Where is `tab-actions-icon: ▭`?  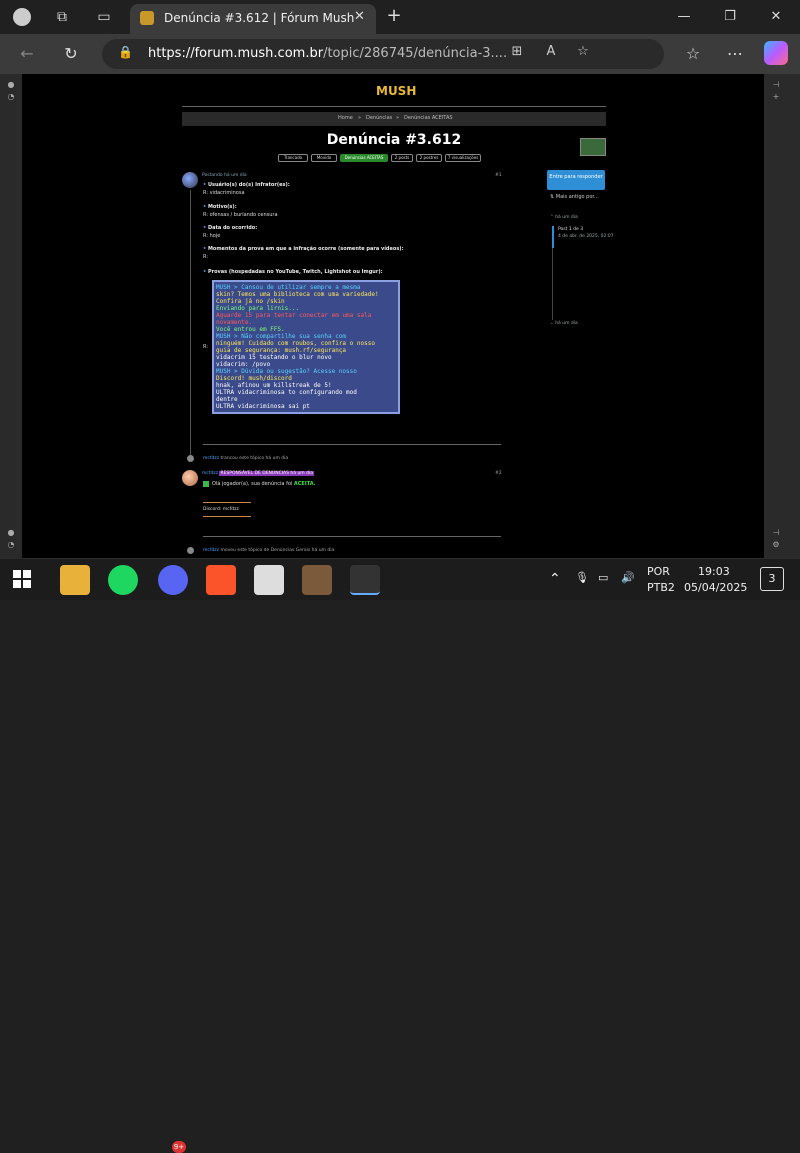 tab-actions-icon: ▭ is located at coordinates (104, 17).